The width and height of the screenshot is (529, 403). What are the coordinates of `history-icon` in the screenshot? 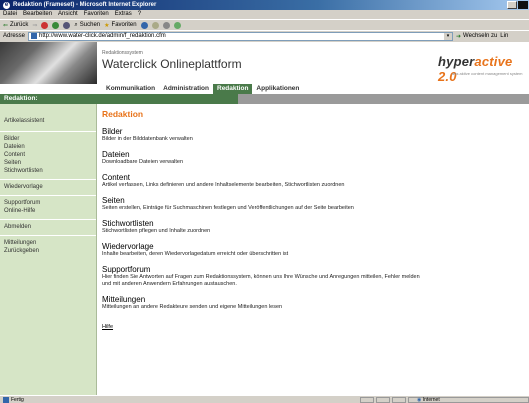 It's located at (144, 25).